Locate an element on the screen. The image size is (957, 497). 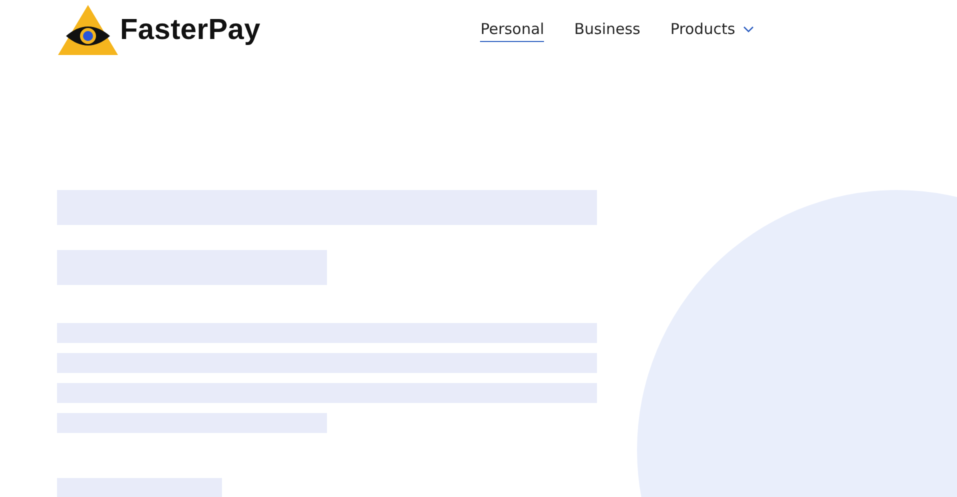
nav-link: Personal is located at coordinates (512, 31).